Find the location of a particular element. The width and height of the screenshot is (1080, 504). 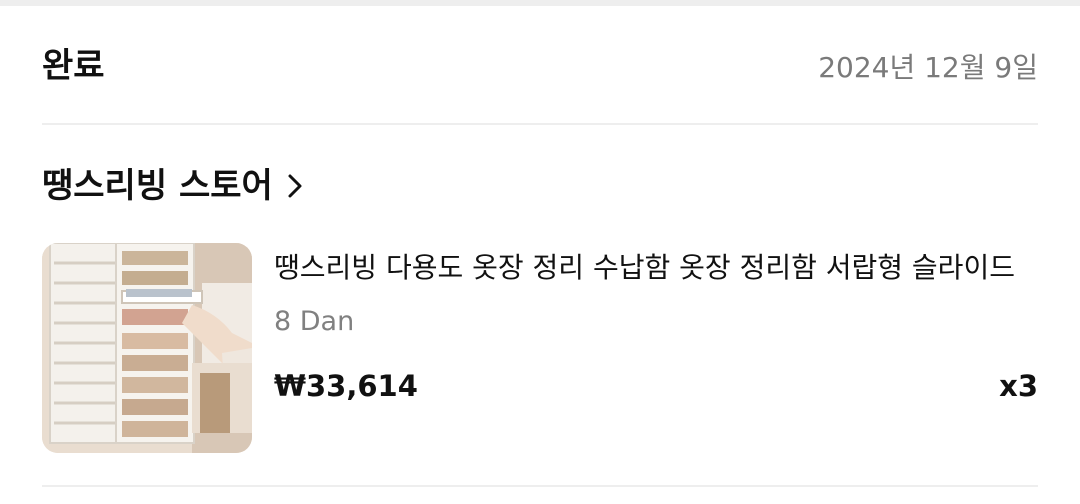

top-separator-band is located at coordinates (540, 3).